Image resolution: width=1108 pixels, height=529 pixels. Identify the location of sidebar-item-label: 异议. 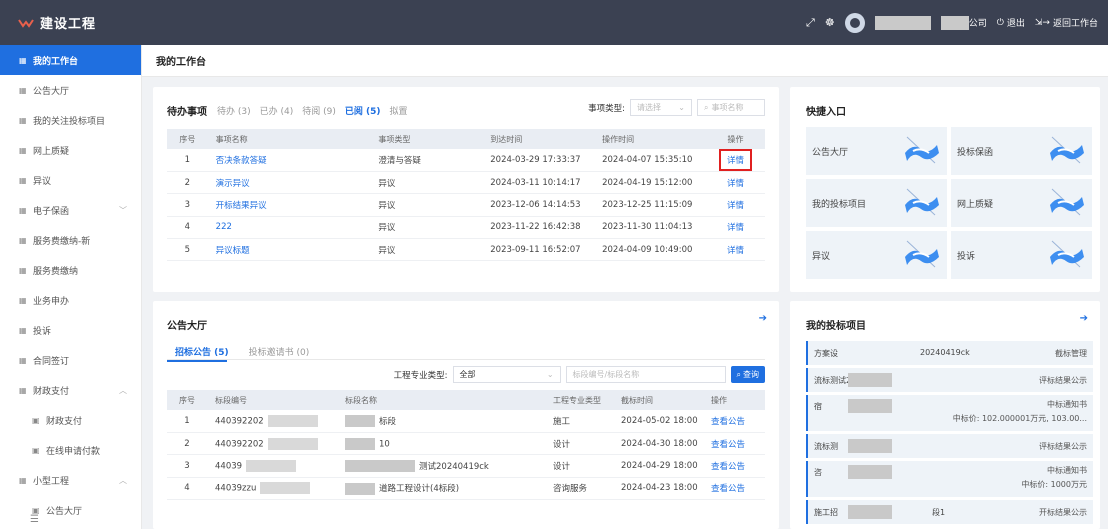
(42, 181).